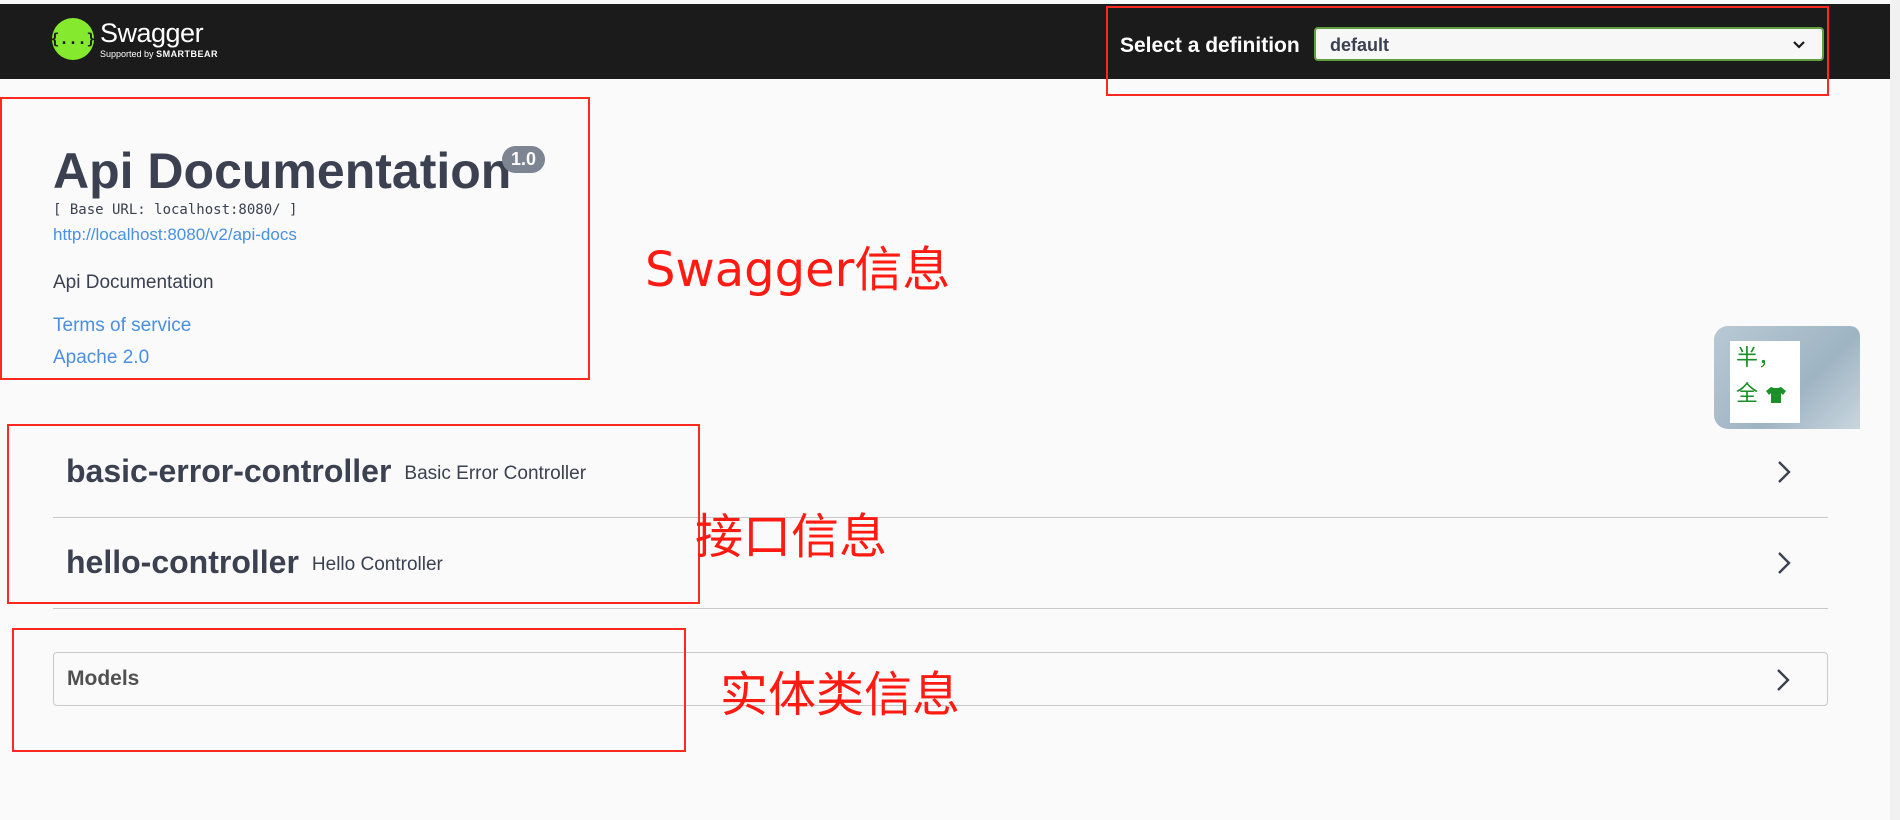 This screenshot has width=1900, height=820. What do you see at coordinates (1765, 382) in the screenshot?
I see `widget-card: 半， 全` at bounding box center [1765, 382].